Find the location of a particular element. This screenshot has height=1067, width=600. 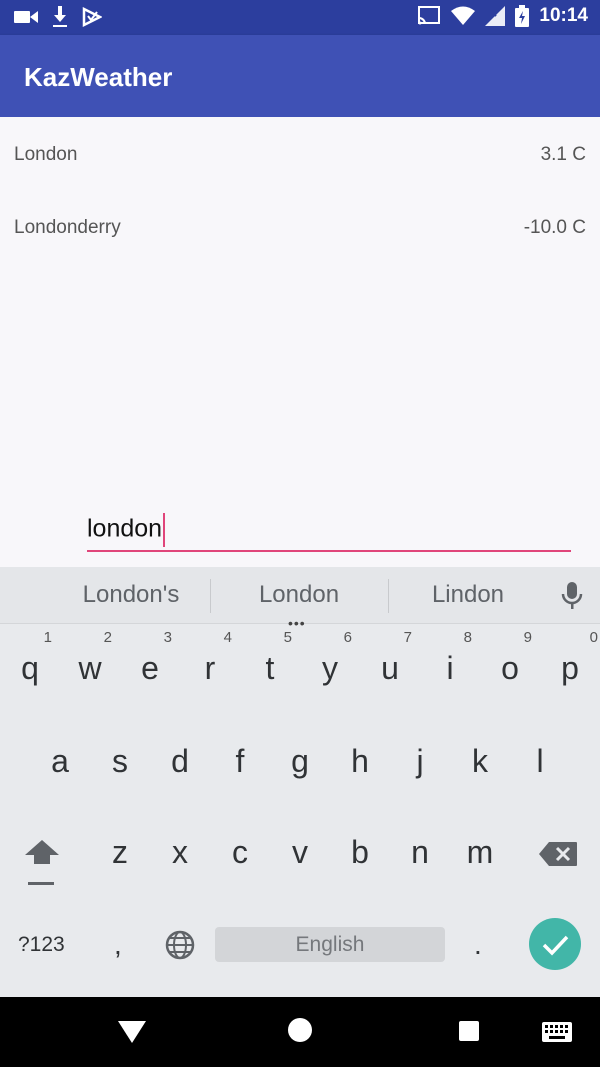

key-n: n is located at coordinates (420, 857).